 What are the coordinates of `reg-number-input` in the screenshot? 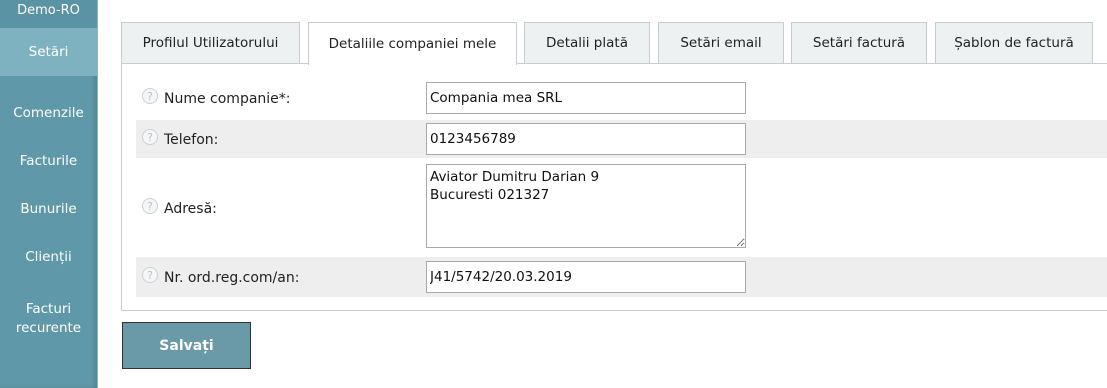 It's located at (586, 277).